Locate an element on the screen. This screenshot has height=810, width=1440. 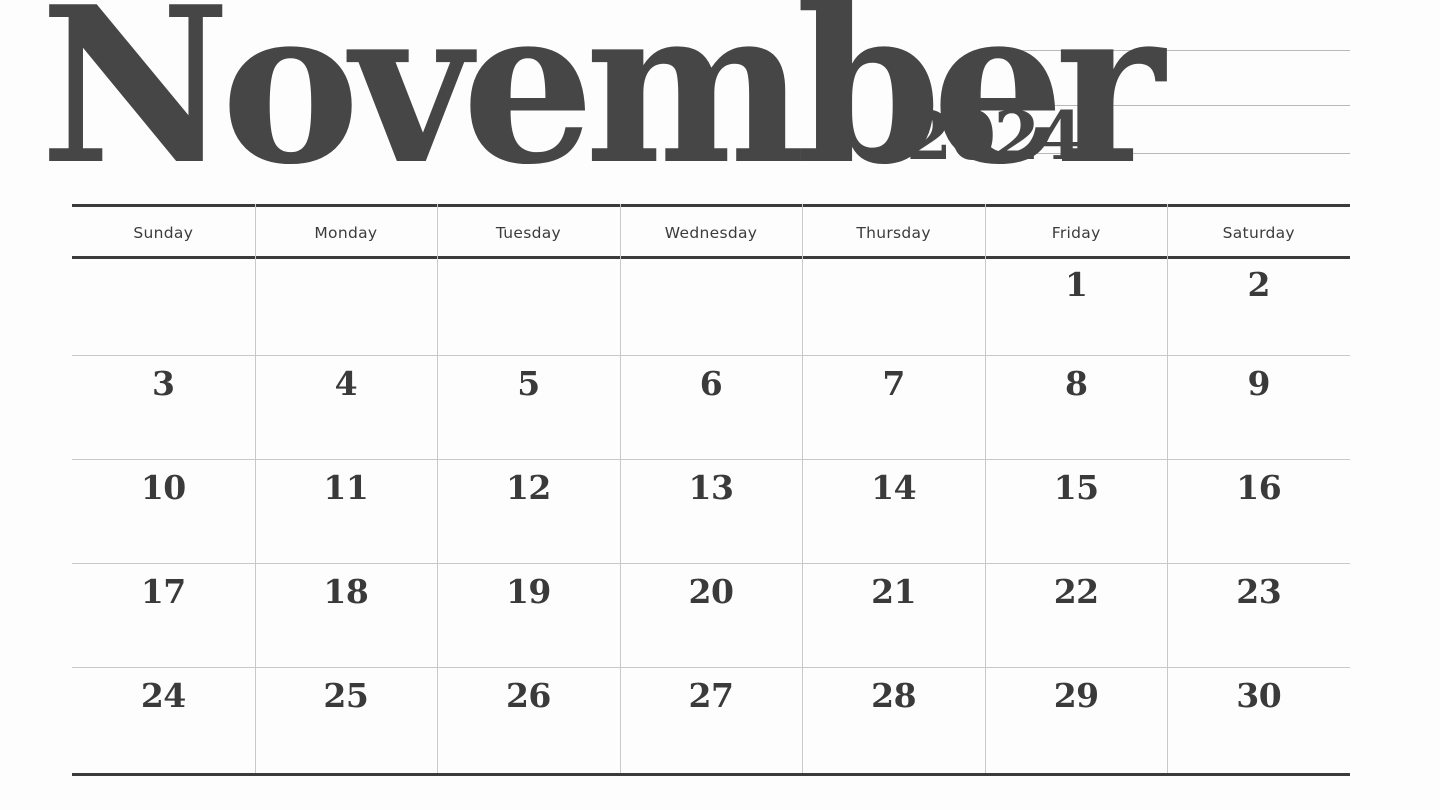
weekday-header-saturday: Saturday is located at coordinates (1258, 233).